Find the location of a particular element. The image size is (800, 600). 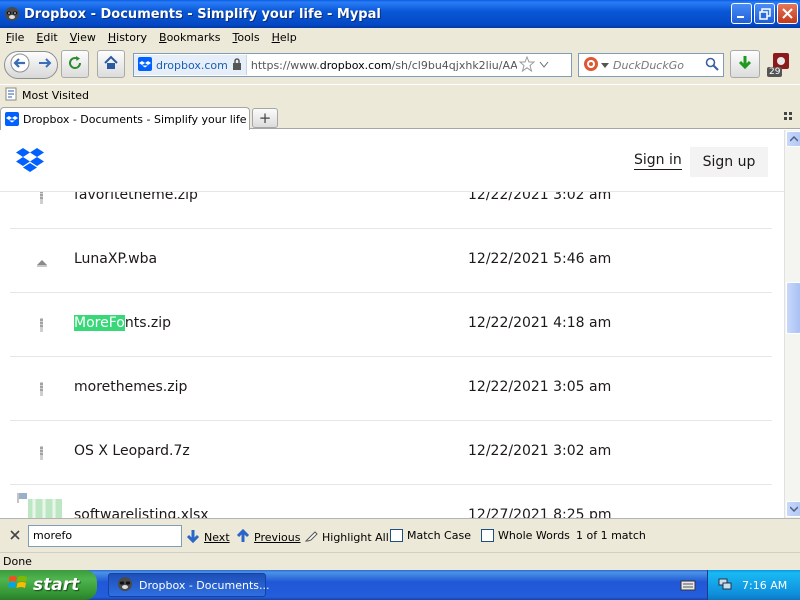

find-result-count: 1 of 1 match is located at coordinates (611, 535).